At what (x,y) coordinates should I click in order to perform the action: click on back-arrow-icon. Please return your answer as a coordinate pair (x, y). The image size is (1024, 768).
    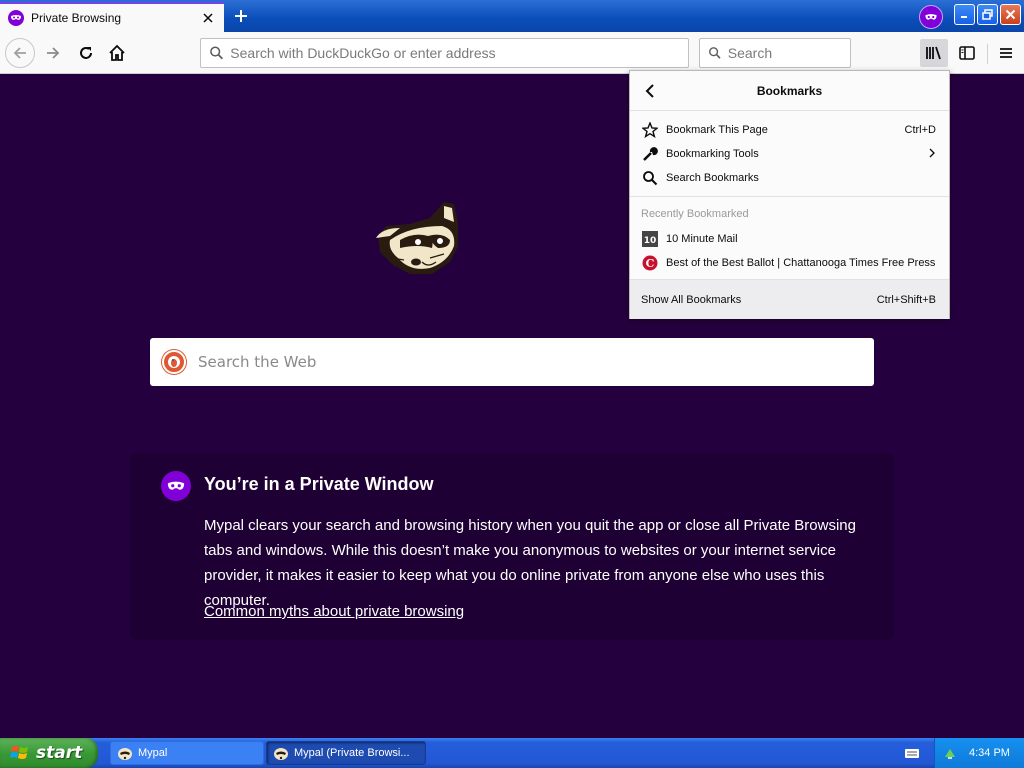
    Looking at the image, I should click on (19, 53).